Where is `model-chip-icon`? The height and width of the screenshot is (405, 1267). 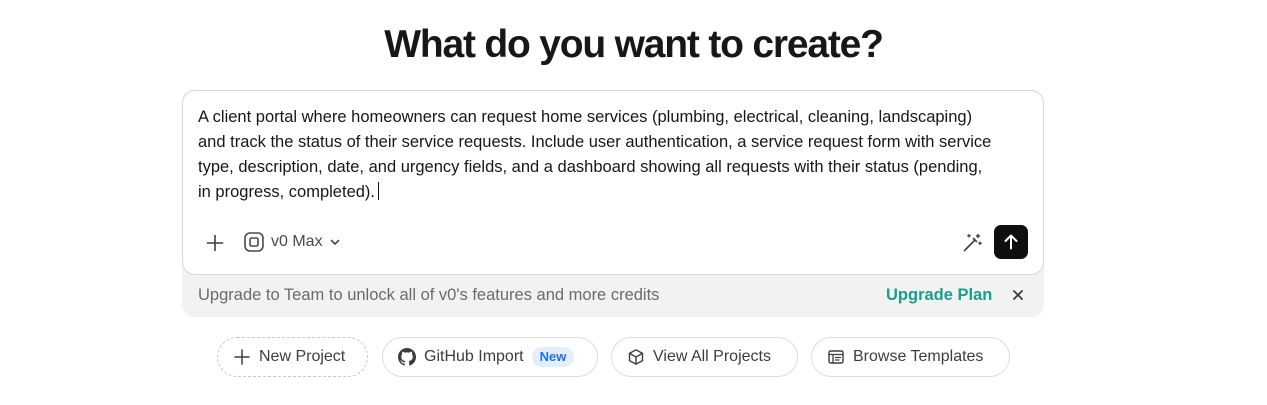 model-chip-icon is located at coordinates (254, 242).